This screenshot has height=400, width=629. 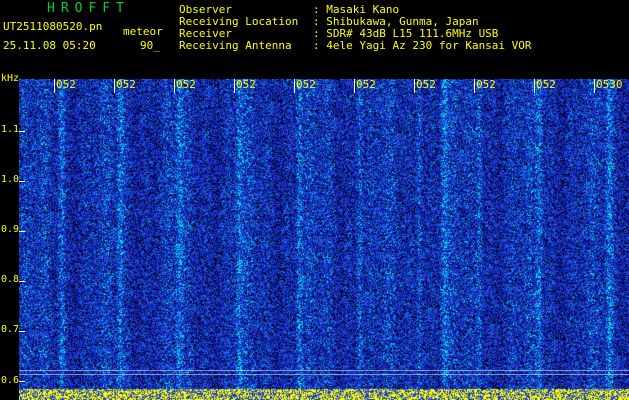 What do you see at coordinates (53, 26) in the screenshot?
I see `filename-label: UT2511080520.pn` at bounding box center [53, 26].